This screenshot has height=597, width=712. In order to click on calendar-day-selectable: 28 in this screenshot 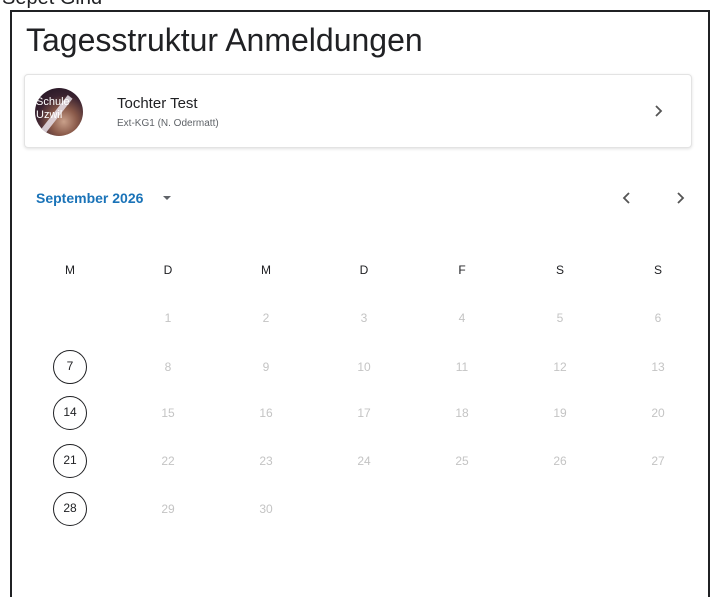, I will do `click(70, 509)`.